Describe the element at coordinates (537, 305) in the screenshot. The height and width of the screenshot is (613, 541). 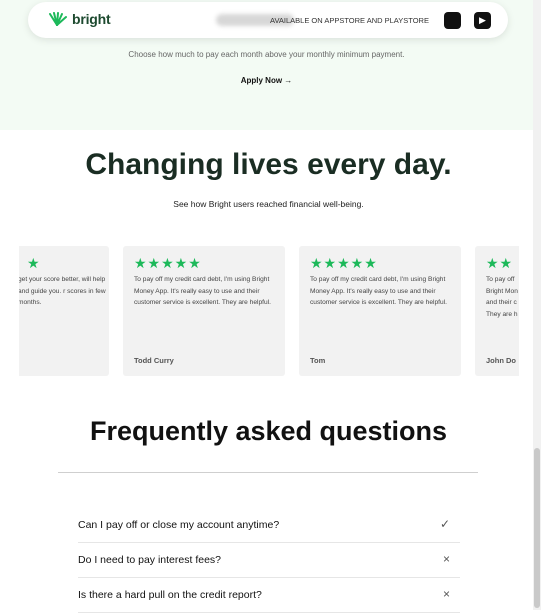
I see `scrollbar-track` at that location.